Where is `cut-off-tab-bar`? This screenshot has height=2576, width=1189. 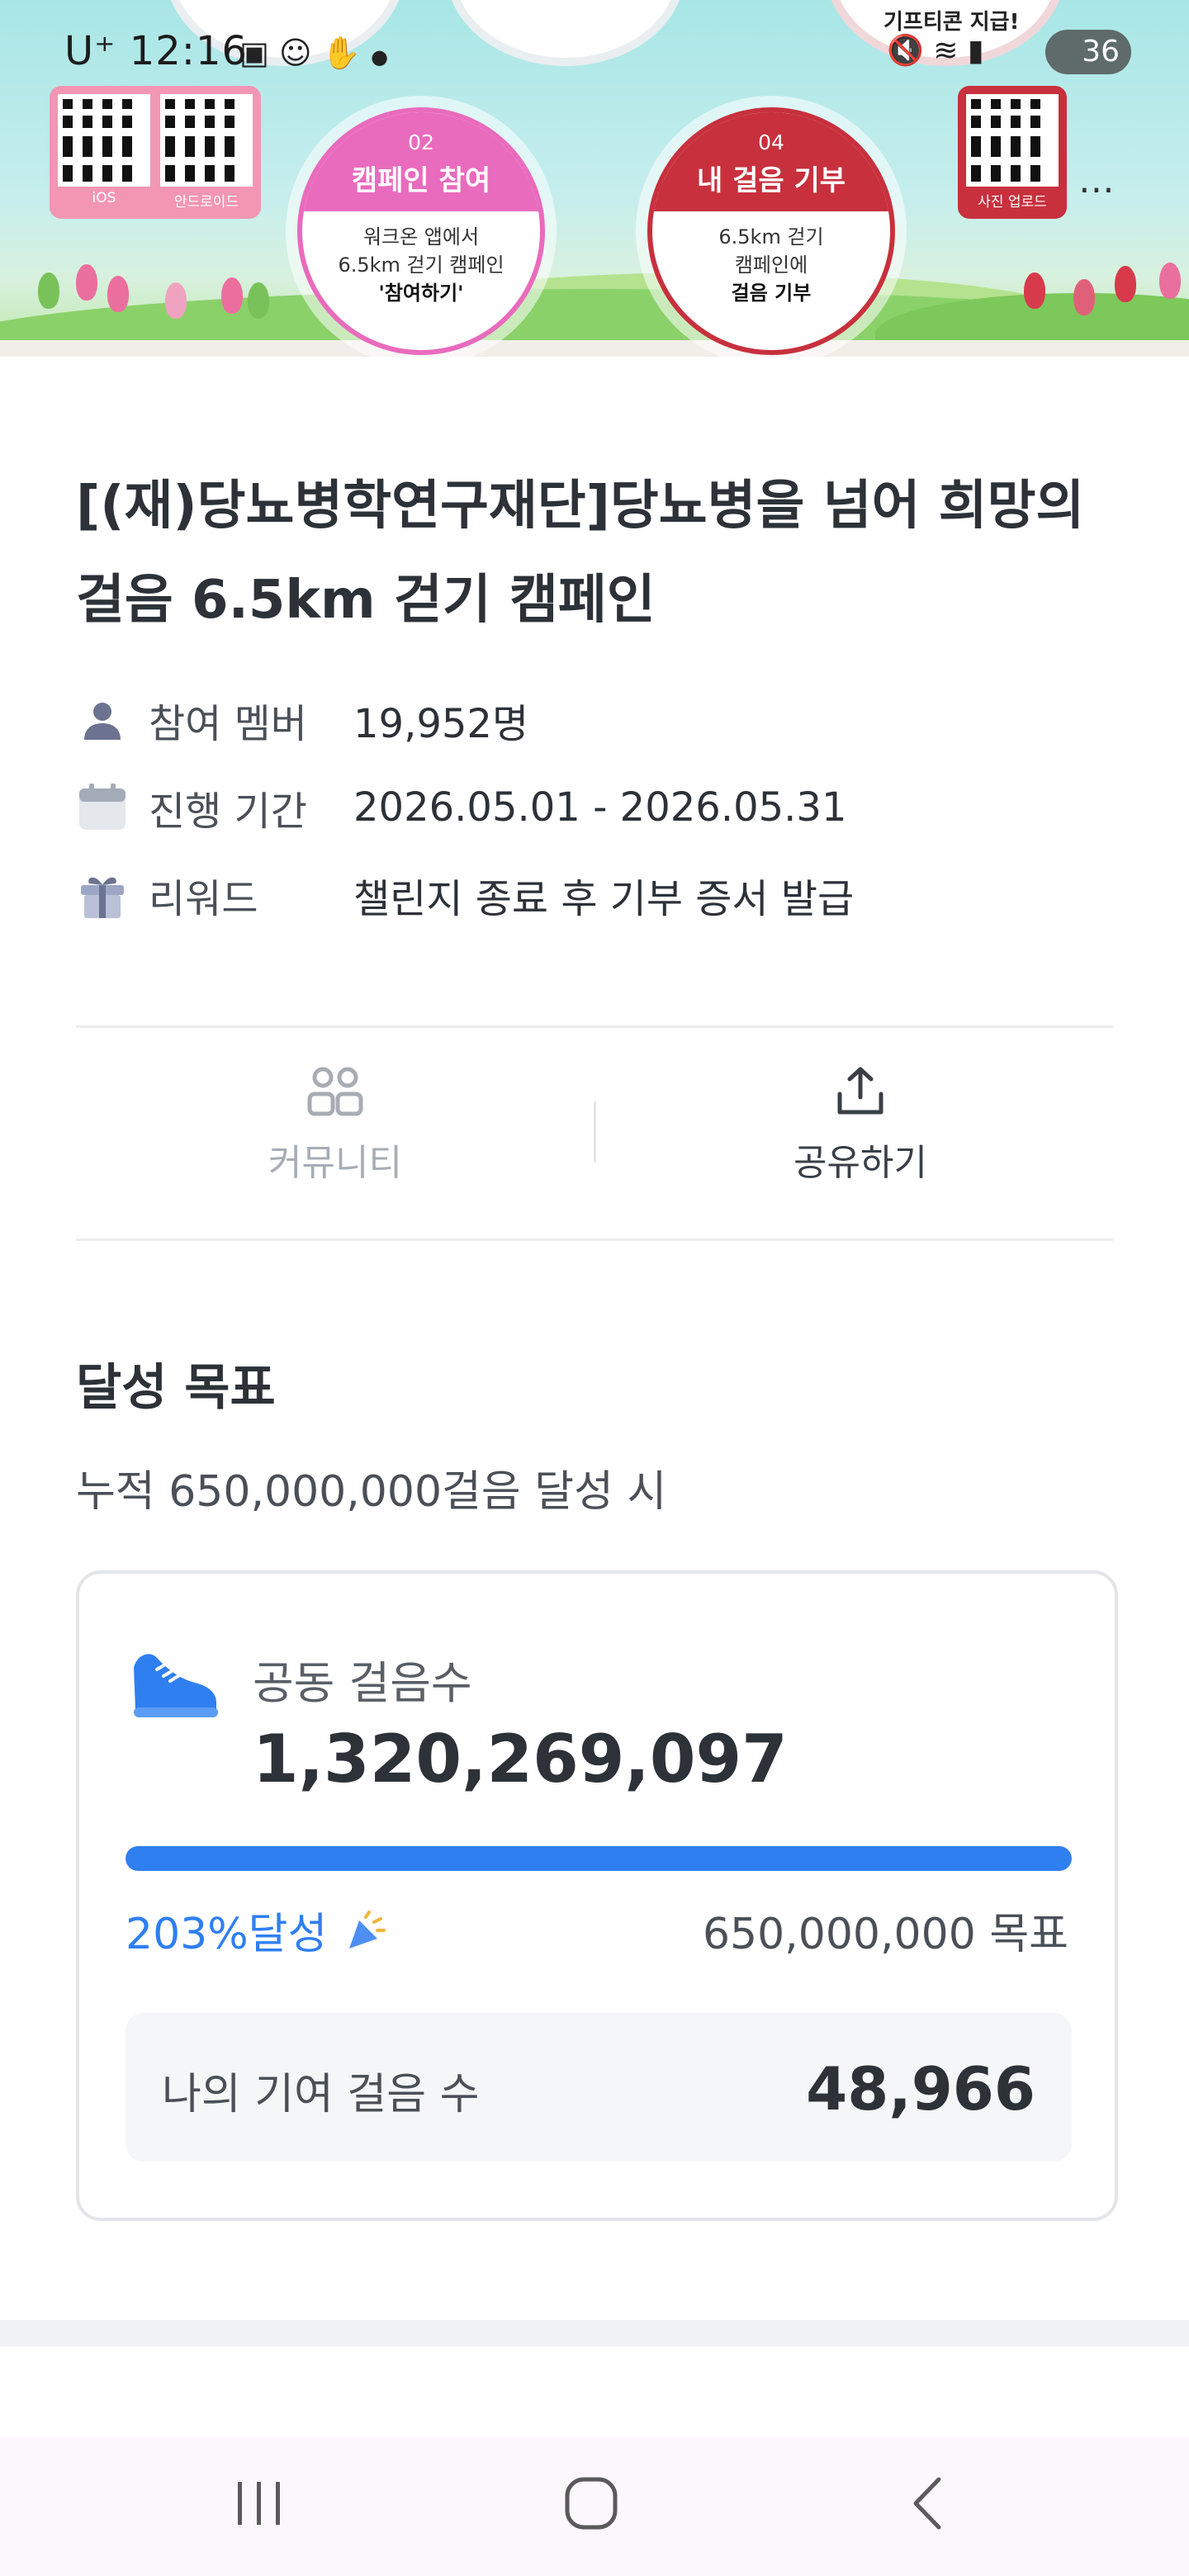
cut-off-tab-bar is located at coordinates (594, 2391).